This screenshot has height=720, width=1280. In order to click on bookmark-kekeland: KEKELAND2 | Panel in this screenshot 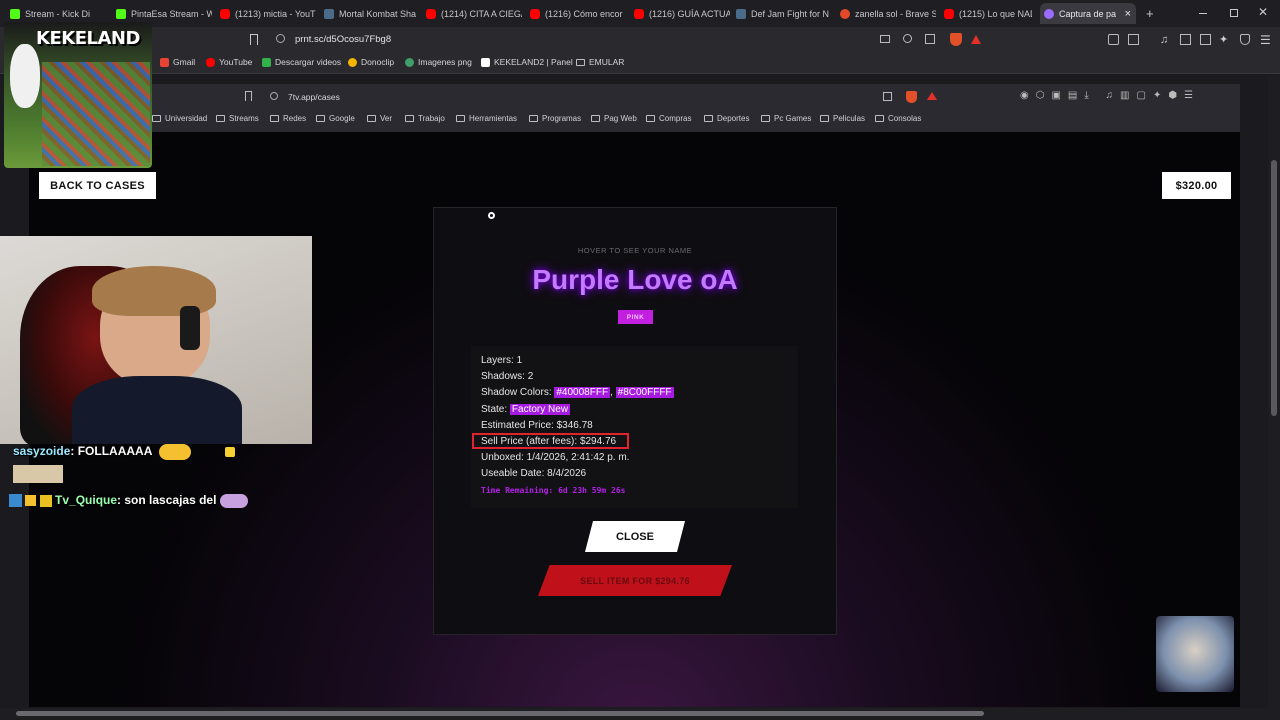, I will do `click(527, 62)`.